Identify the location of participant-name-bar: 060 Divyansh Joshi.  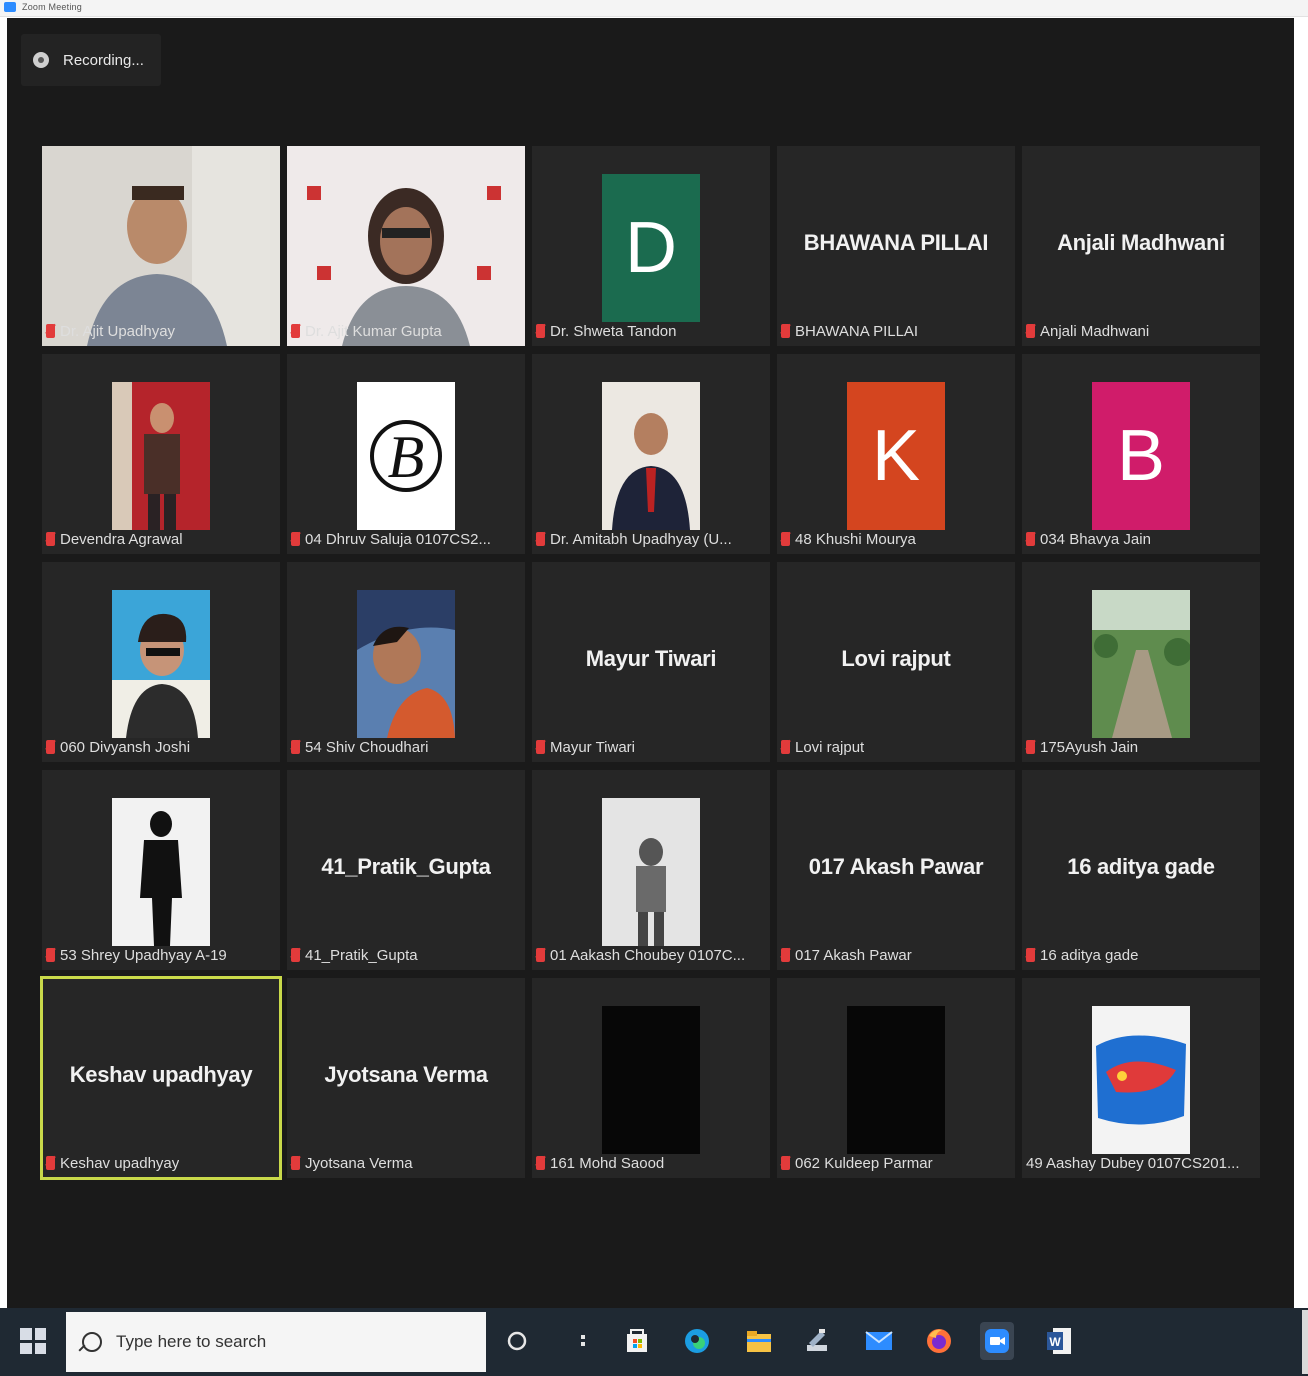
(161, 747).